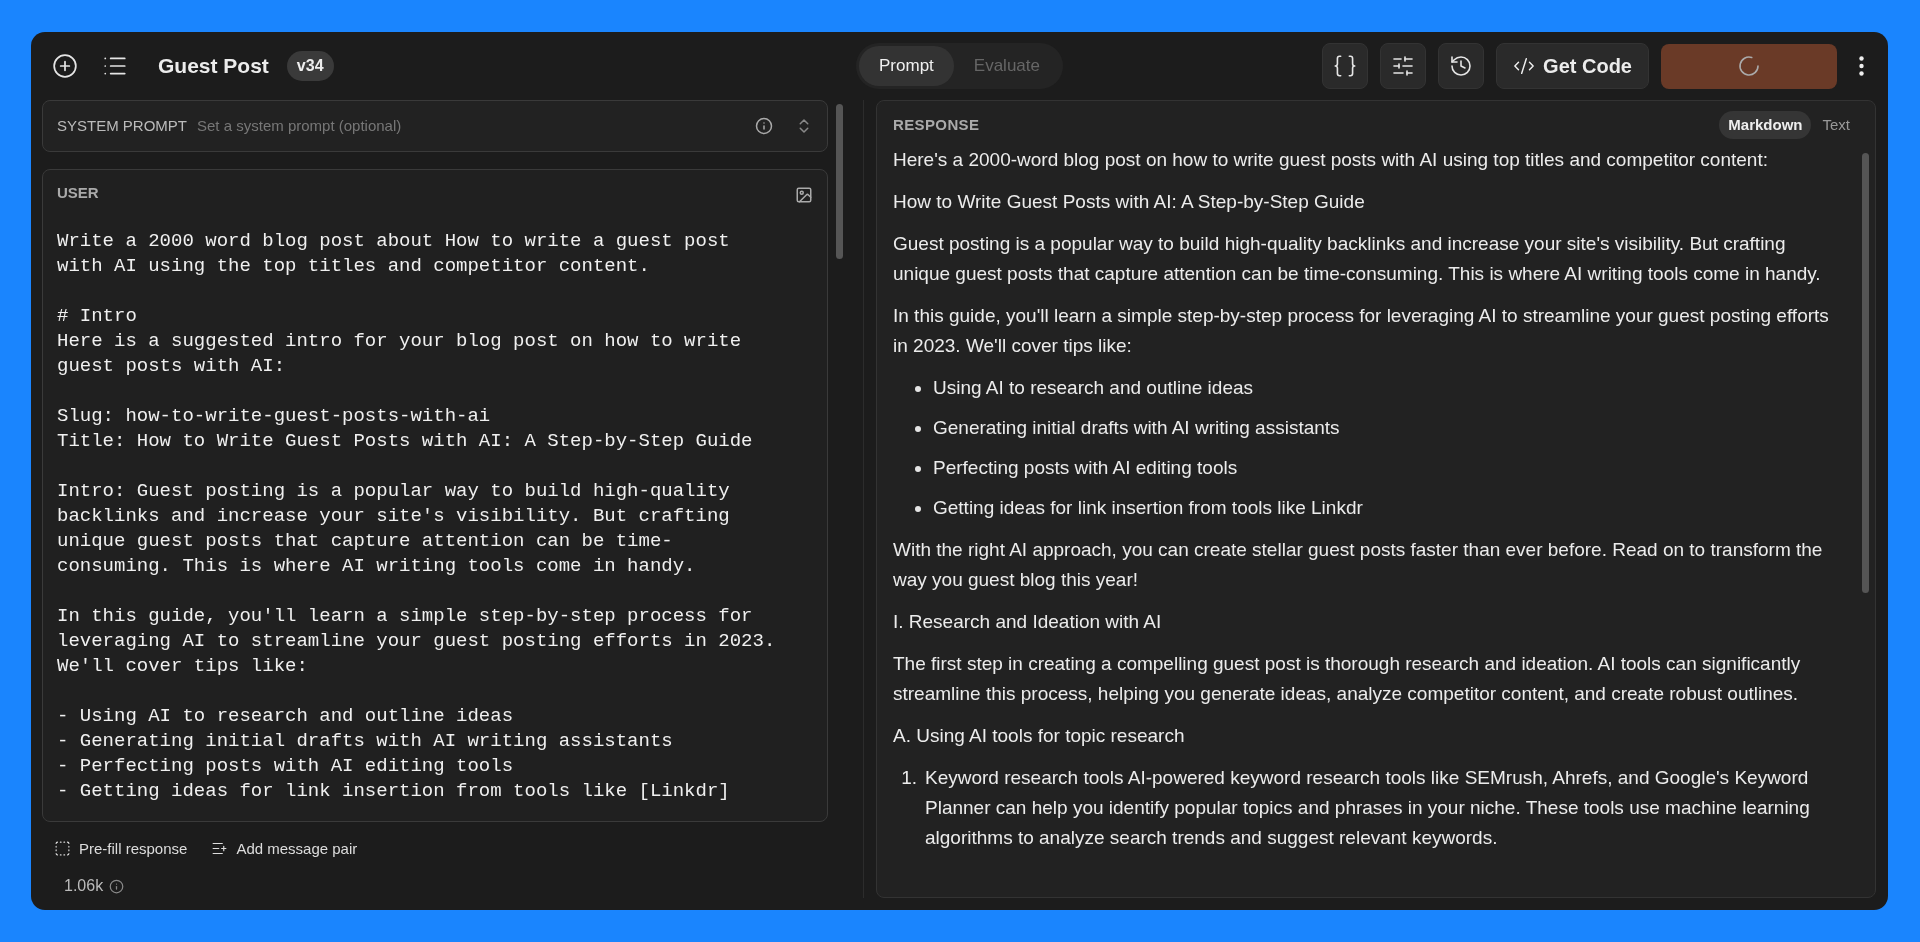 Image resolution: width=1920 pixels, height=942 pixels. What do you see at coordinates (909, 778) in the screenshot?
I see `list-number: 1.` at bounding box center [909, 778].